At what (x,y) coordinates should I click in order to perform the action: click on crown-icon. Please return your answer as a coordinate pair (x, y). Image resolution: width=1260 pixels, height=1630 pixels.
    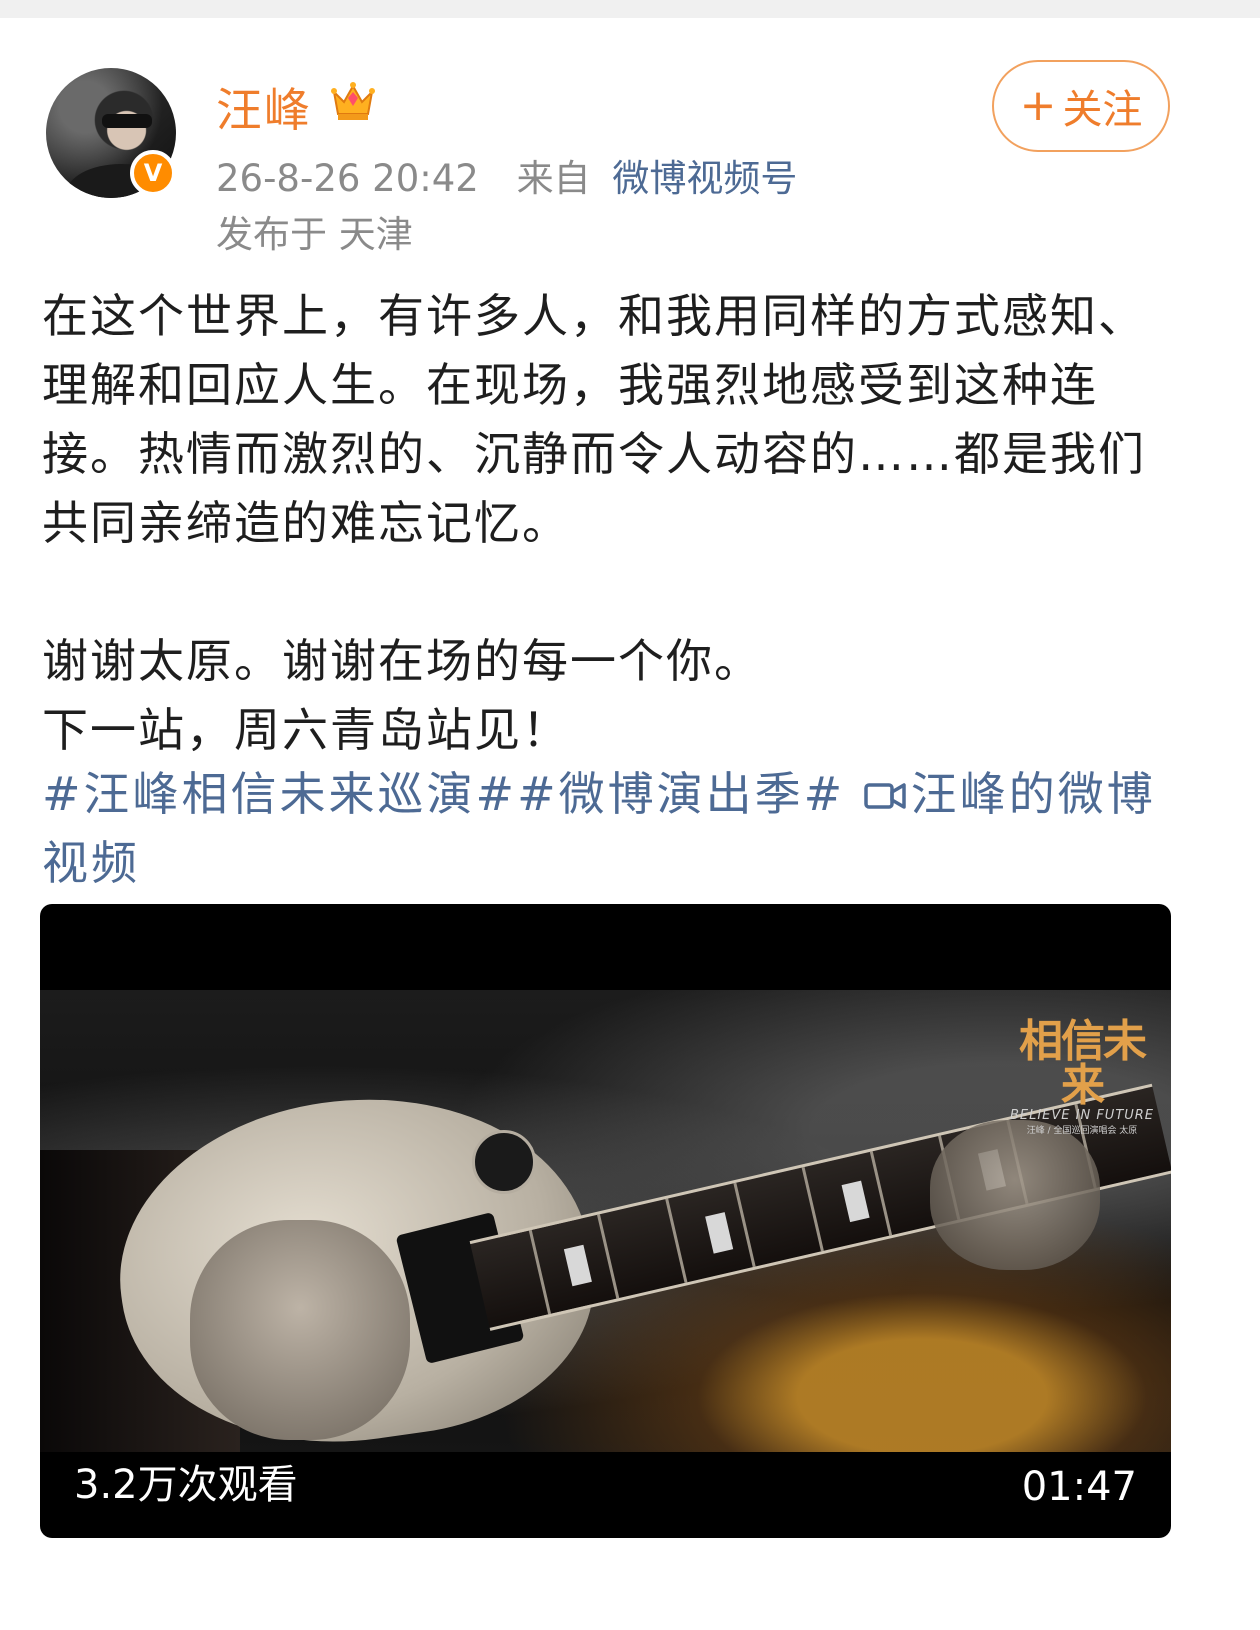
    Looking at the image, I should click on (353, 101).